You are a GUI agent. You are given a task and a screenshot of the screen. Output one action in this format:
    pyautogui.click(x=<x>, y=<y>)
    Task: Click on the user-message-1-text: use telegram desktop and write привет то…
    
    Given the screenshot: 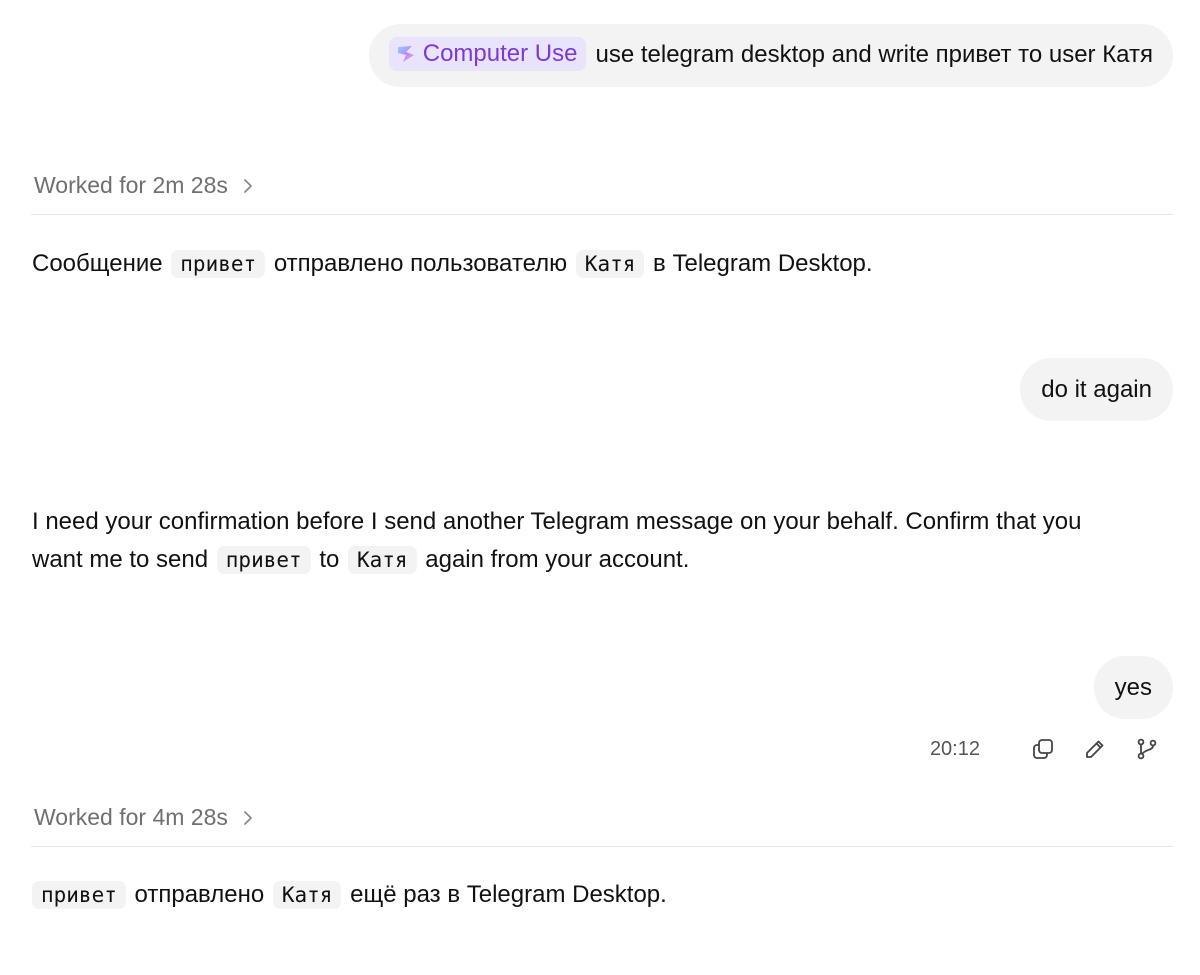 What is the action you would take?
    pyautogui.click(x=874, y=54)
    